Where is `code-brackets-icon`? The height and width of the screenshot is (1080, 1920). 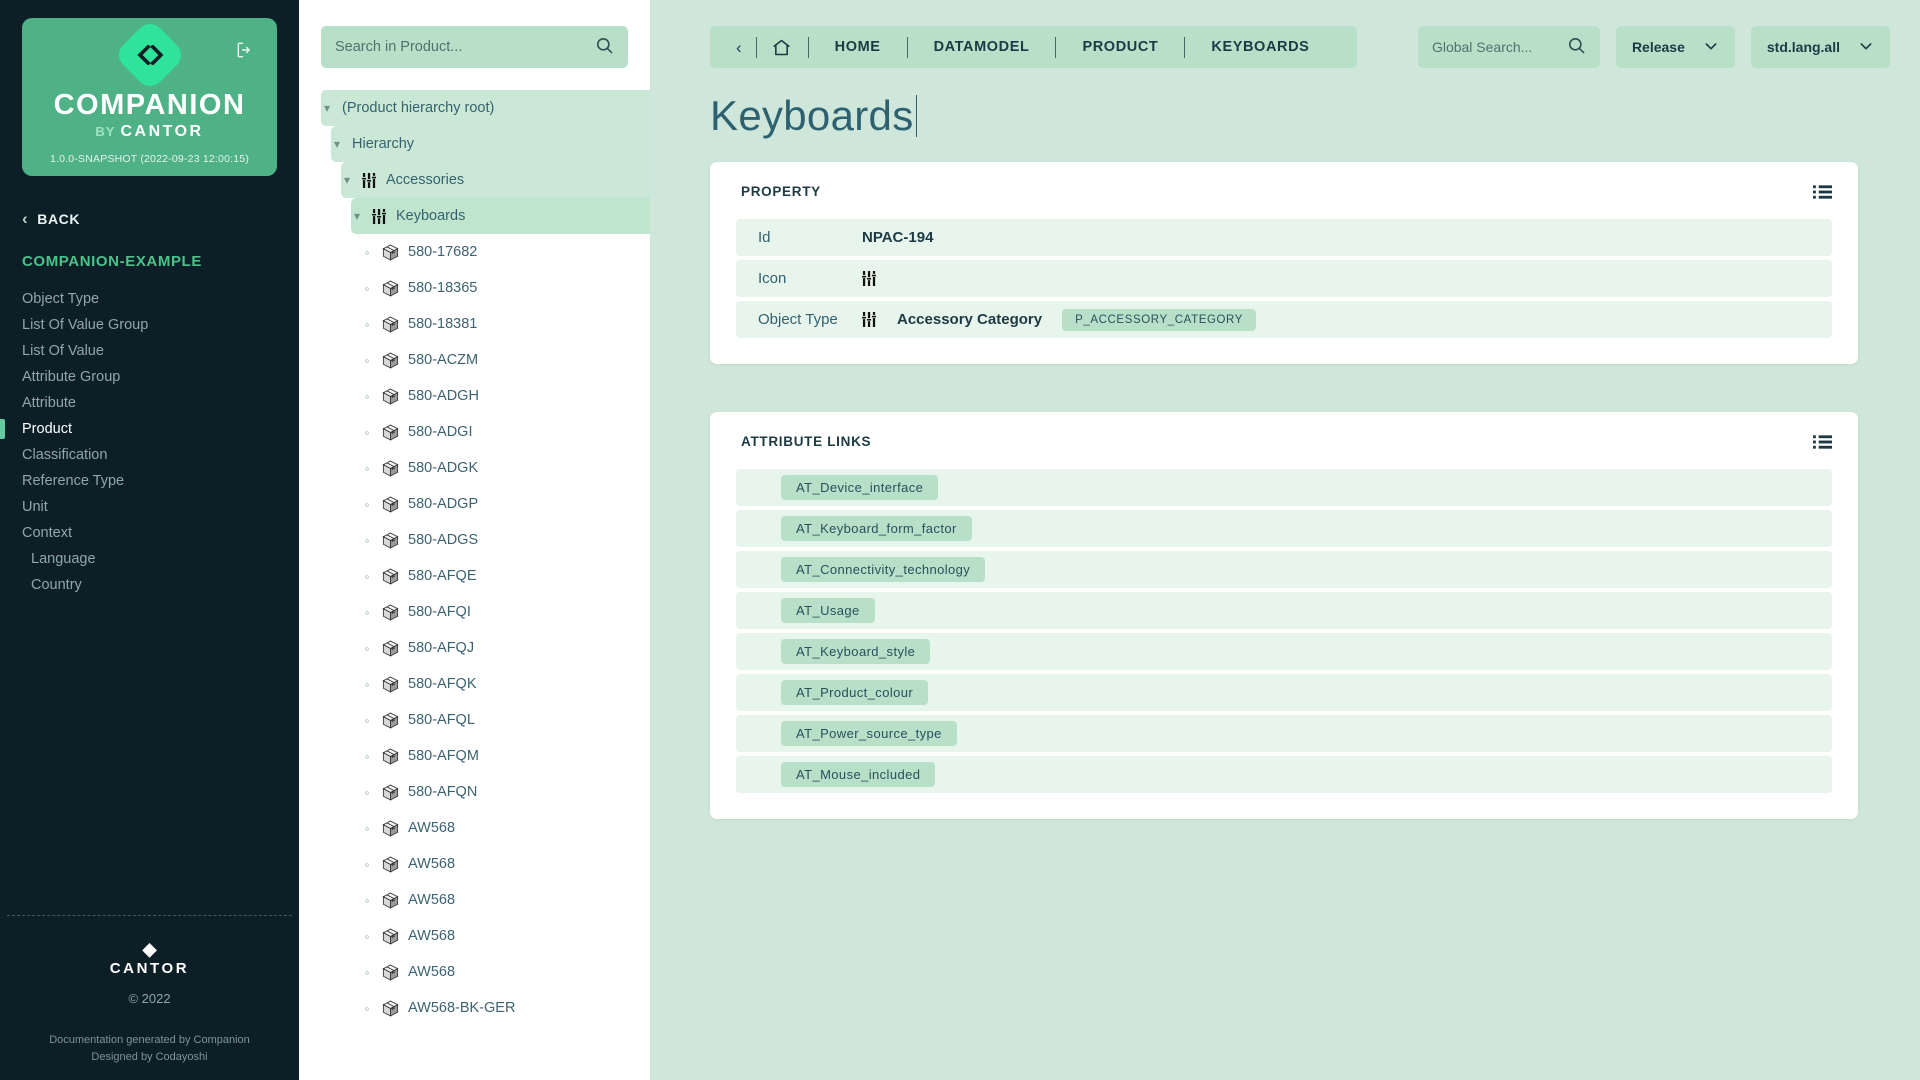 code-brackets-icon is located at coordinates (149, 55).